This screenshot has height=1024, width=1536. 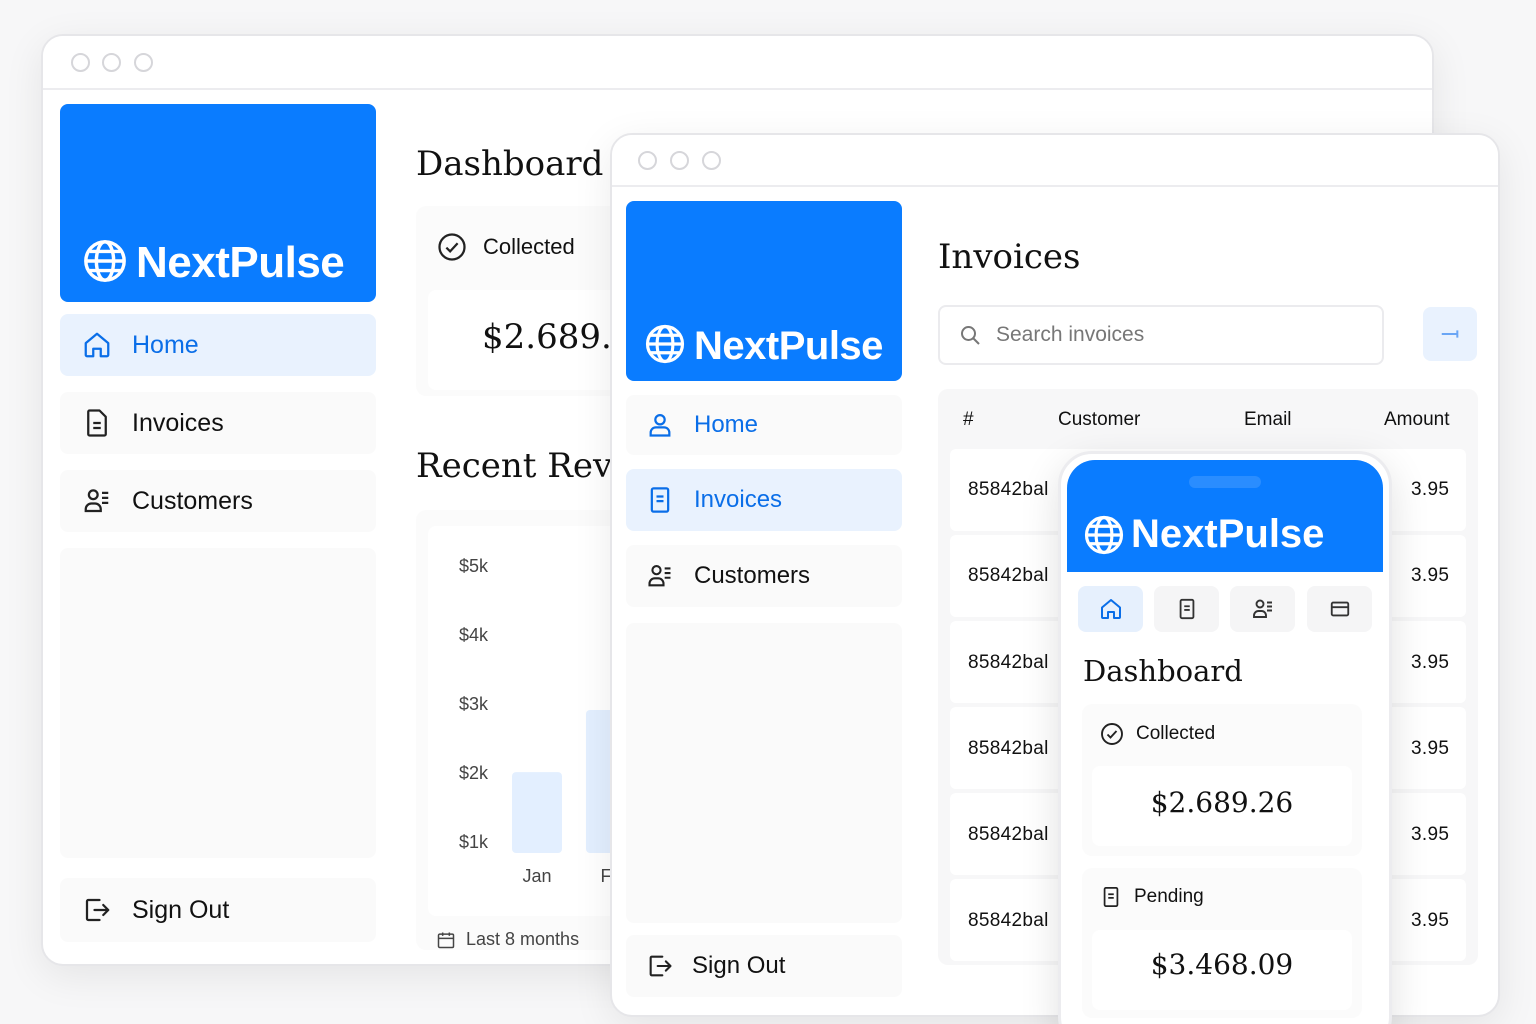 I want to click on calendar-icon, so click(x=446, y=940).